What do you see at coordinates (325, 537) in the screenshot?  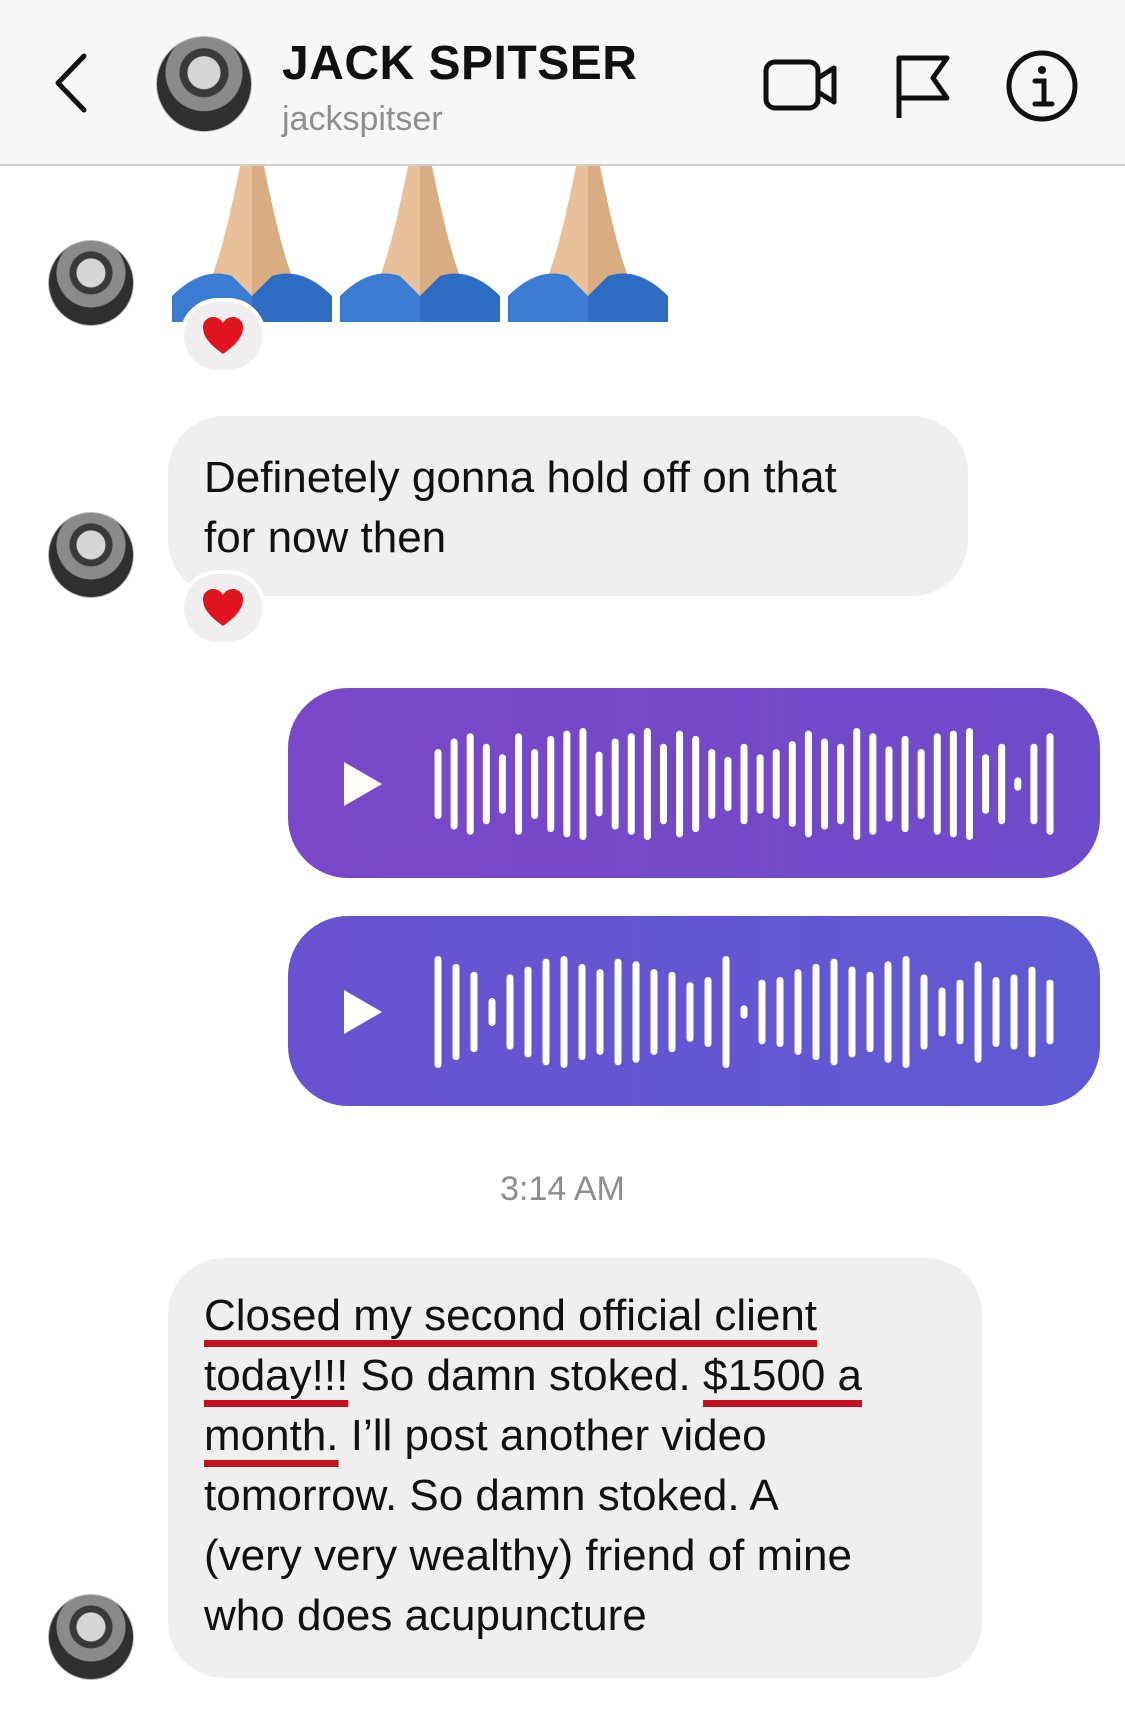 I see `message-line: for now then` at bounding box center [325, 537].